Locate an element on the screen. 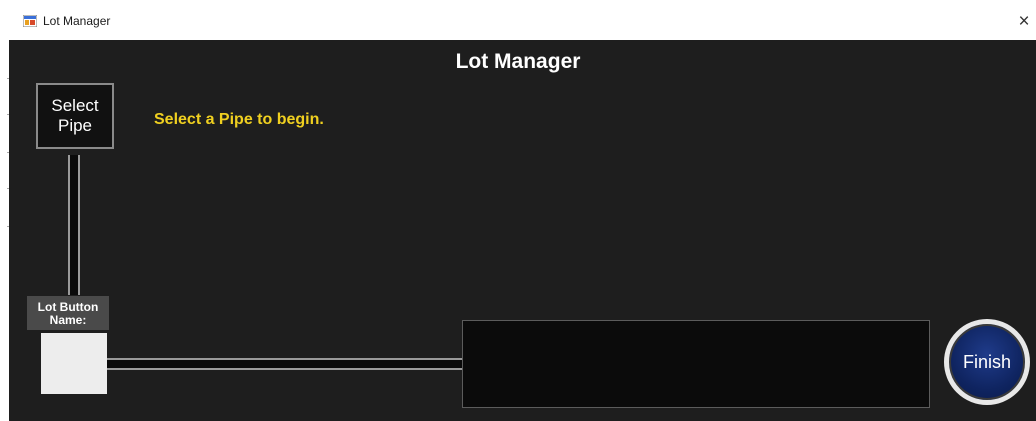 The height and width of the screenshot is (421, 1036). select-pipe-button: Select Pipe is located at coordinates (75, 116).